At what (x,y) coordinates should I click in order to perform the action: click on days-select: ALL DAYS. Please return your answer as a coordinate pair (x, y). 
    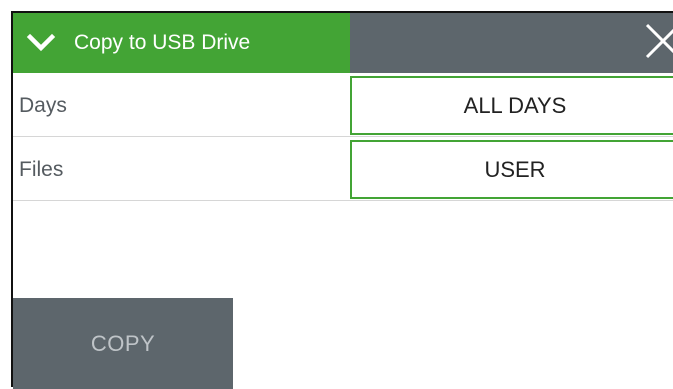
    Looking at the image, I should click on (511, 105).